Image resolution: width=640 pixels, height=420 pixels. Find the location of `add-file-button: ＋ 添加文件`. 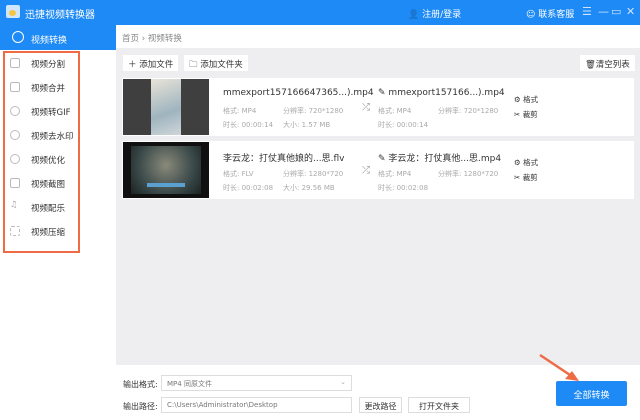

add-file-button: ＋ 添加文件 is located at coordinates (151, 63).